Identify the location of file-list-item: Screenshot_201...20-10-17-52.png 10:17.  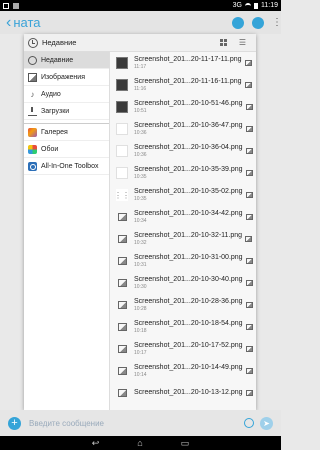
(183, 349).